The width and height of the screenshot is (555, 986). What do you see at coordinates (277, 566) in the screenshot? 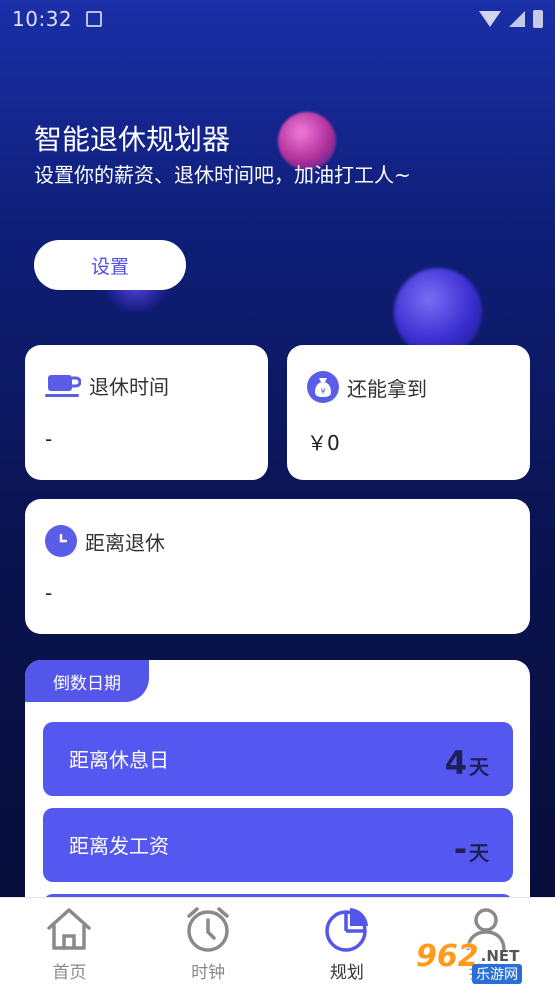
I see `until-retire-card: 距离退休 -` at bounding box center [277, 566].